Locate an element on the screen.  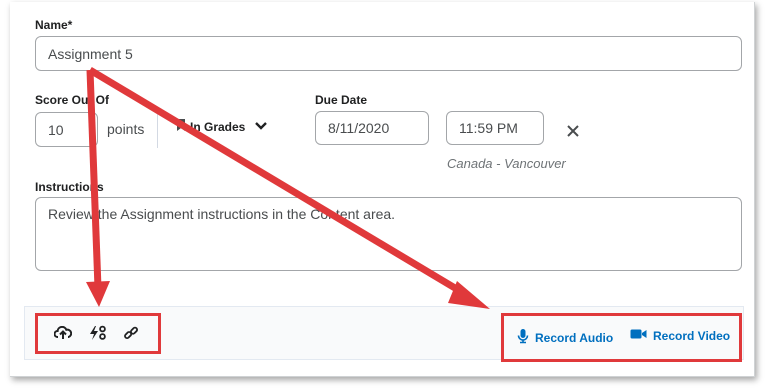
annotation-arrowhead-down is located at coordinates (98, 294).